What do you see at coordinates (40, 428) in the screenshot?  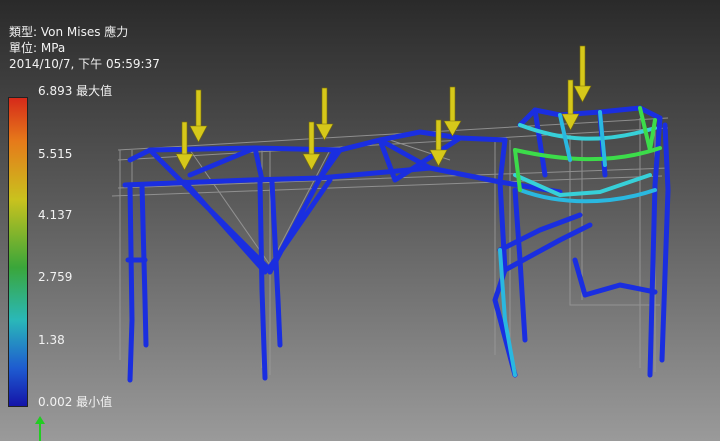 I see `axis-triad-icon` at bounding box center [40, 428].